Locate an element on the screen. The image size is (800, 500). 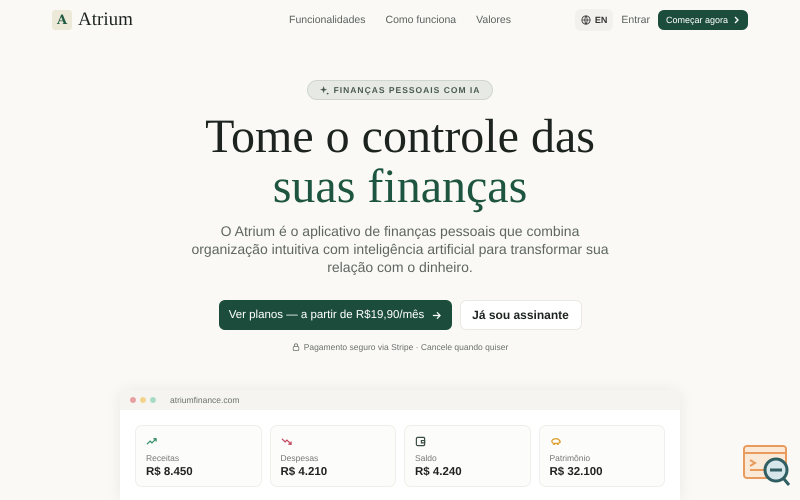
wallet-icon is located at coordinates (420, 441).